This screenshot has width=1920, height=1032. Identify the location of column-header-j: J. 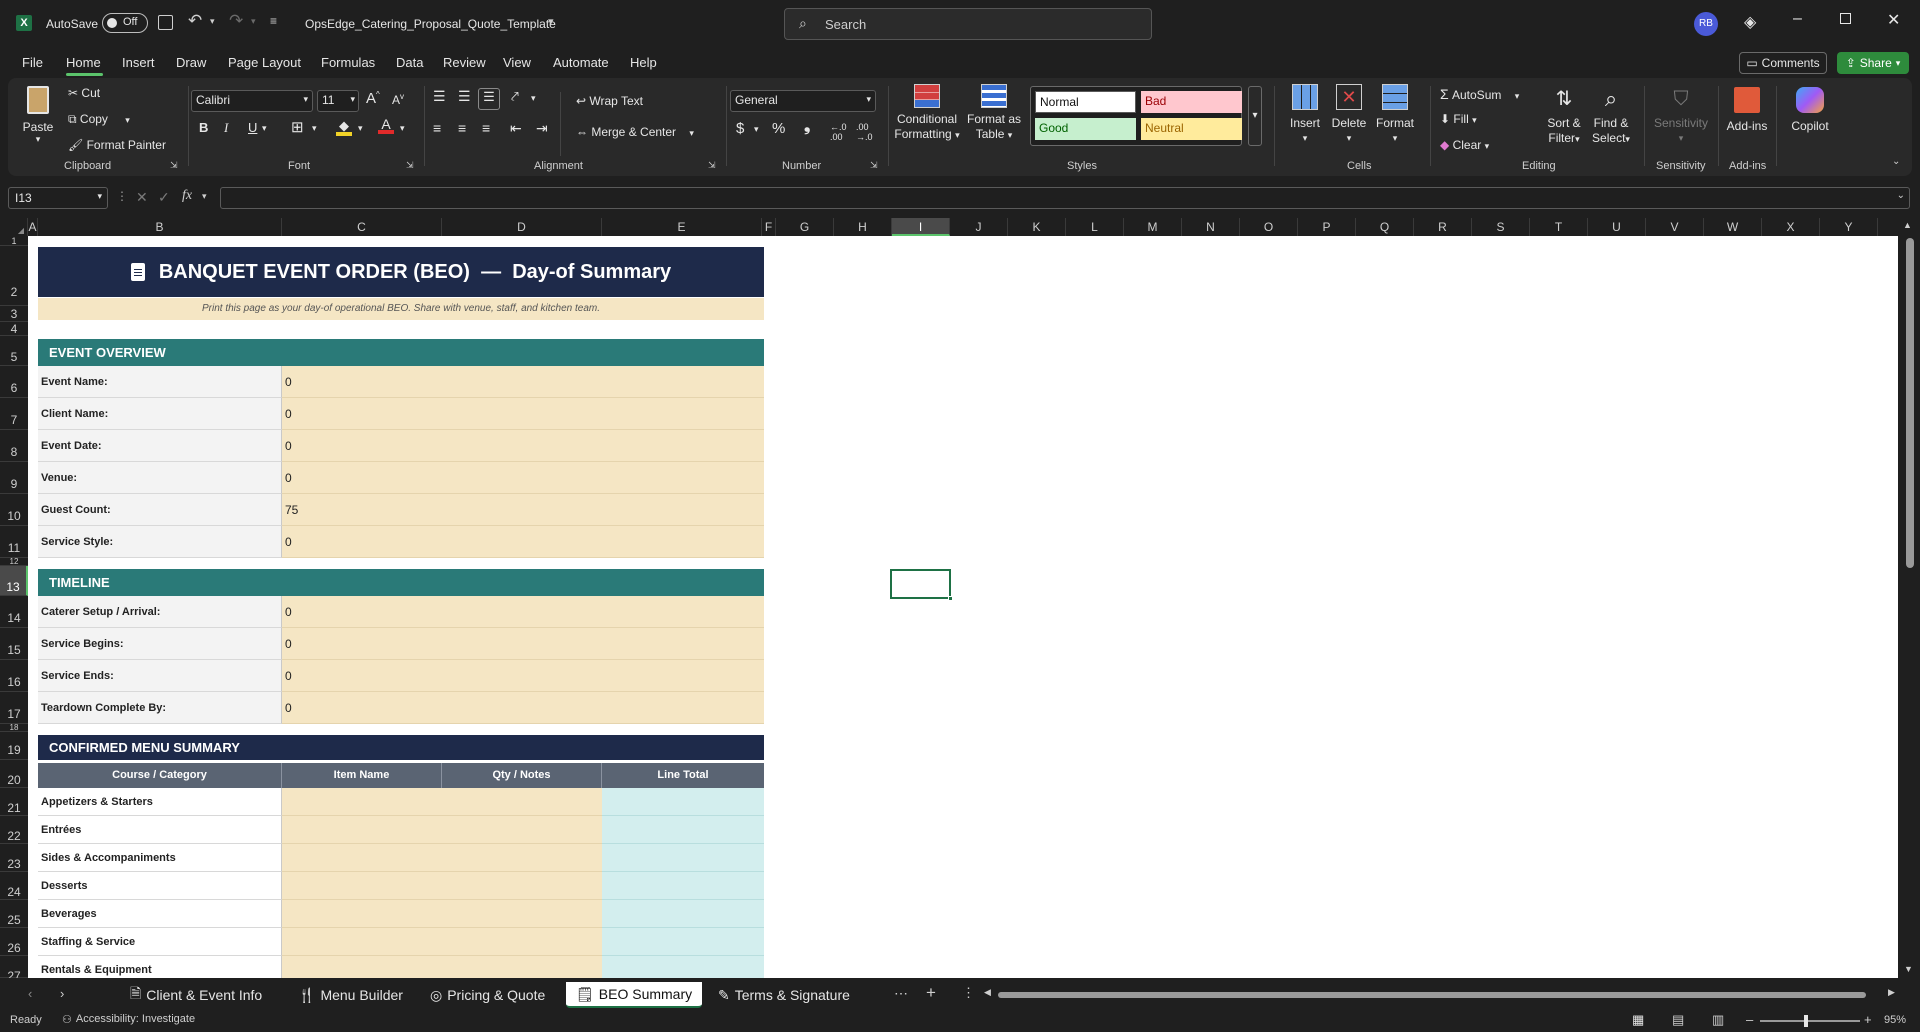
(979, 227).